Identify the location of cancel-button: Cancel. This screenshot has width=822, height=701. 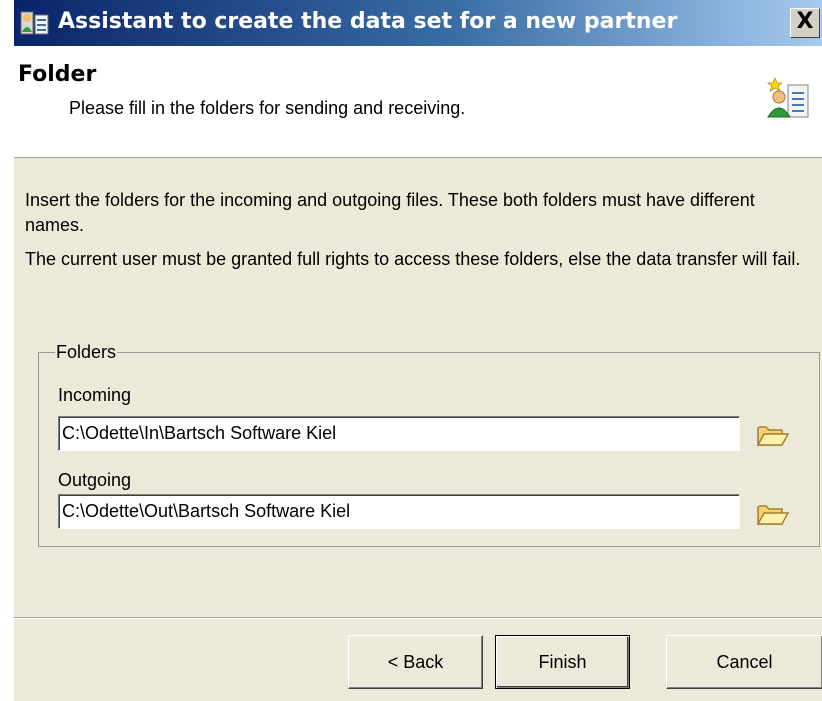
(744, 662).